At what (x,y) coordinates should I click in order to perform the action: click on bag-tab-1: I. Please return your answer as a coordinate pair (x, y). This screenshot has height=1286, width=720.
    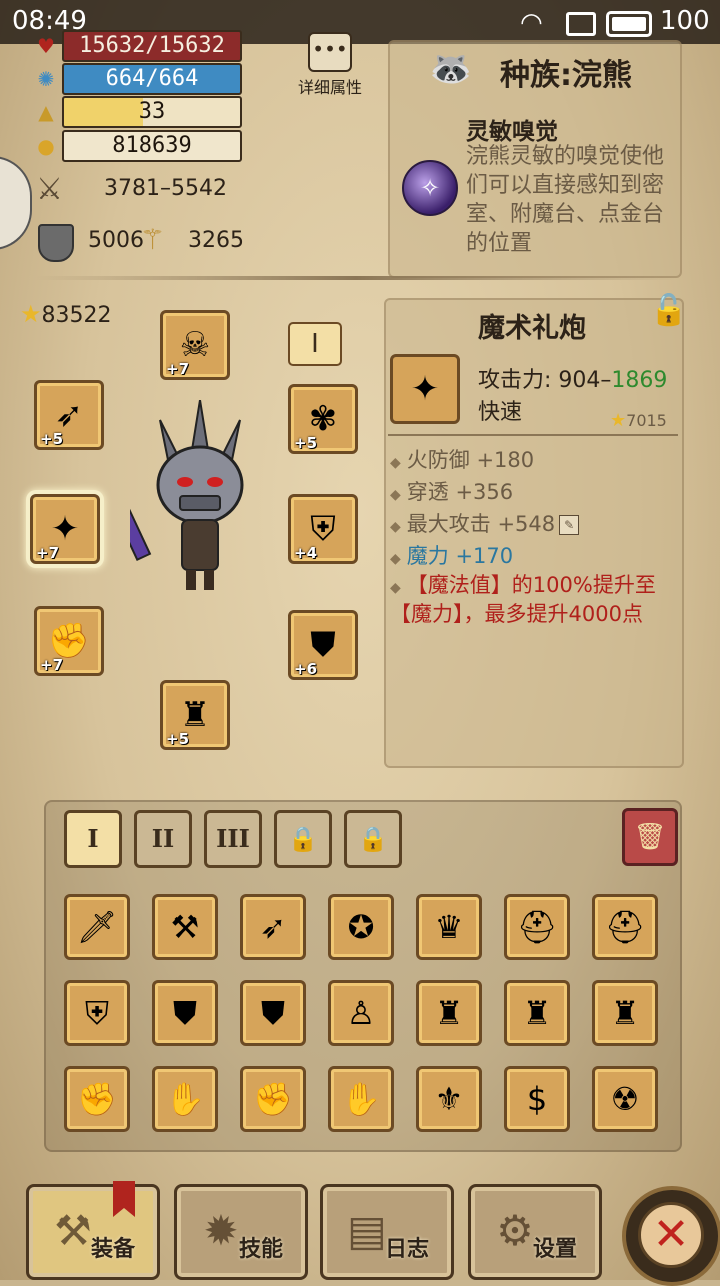
    Looking at the image, I should click on (93, 839).